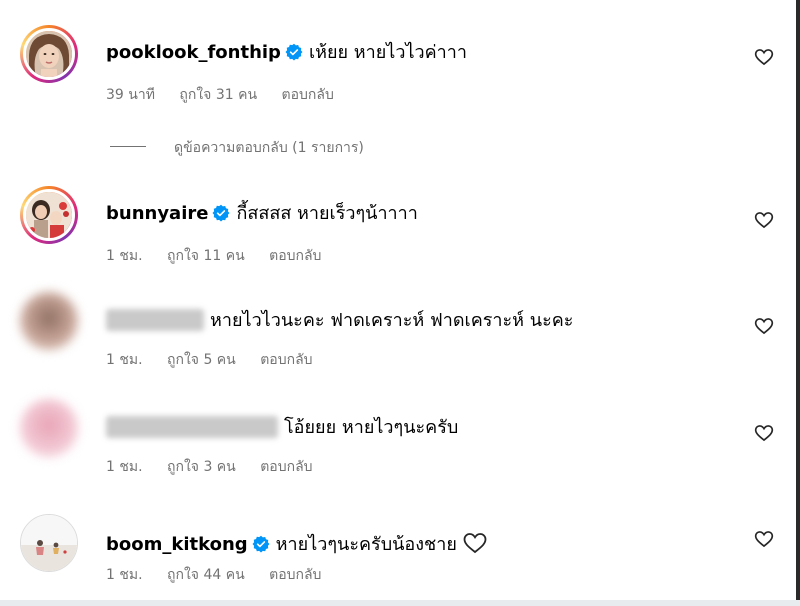  I want to click on scroll-area-bottom, so click(400, 603).